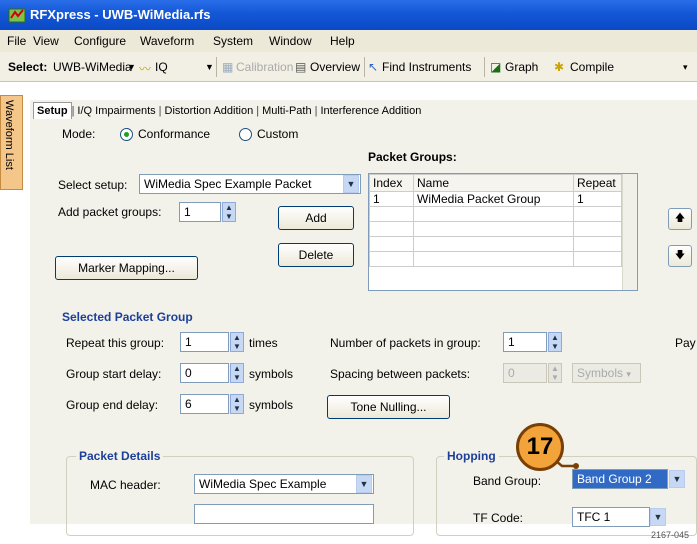 Image resolution: width=697 pixels, height=544 pixels. What do you see at coordinates (125, 485) in the screenshot?
I see `mac-header-label: MAC header:` at bounding box center [125, 485].